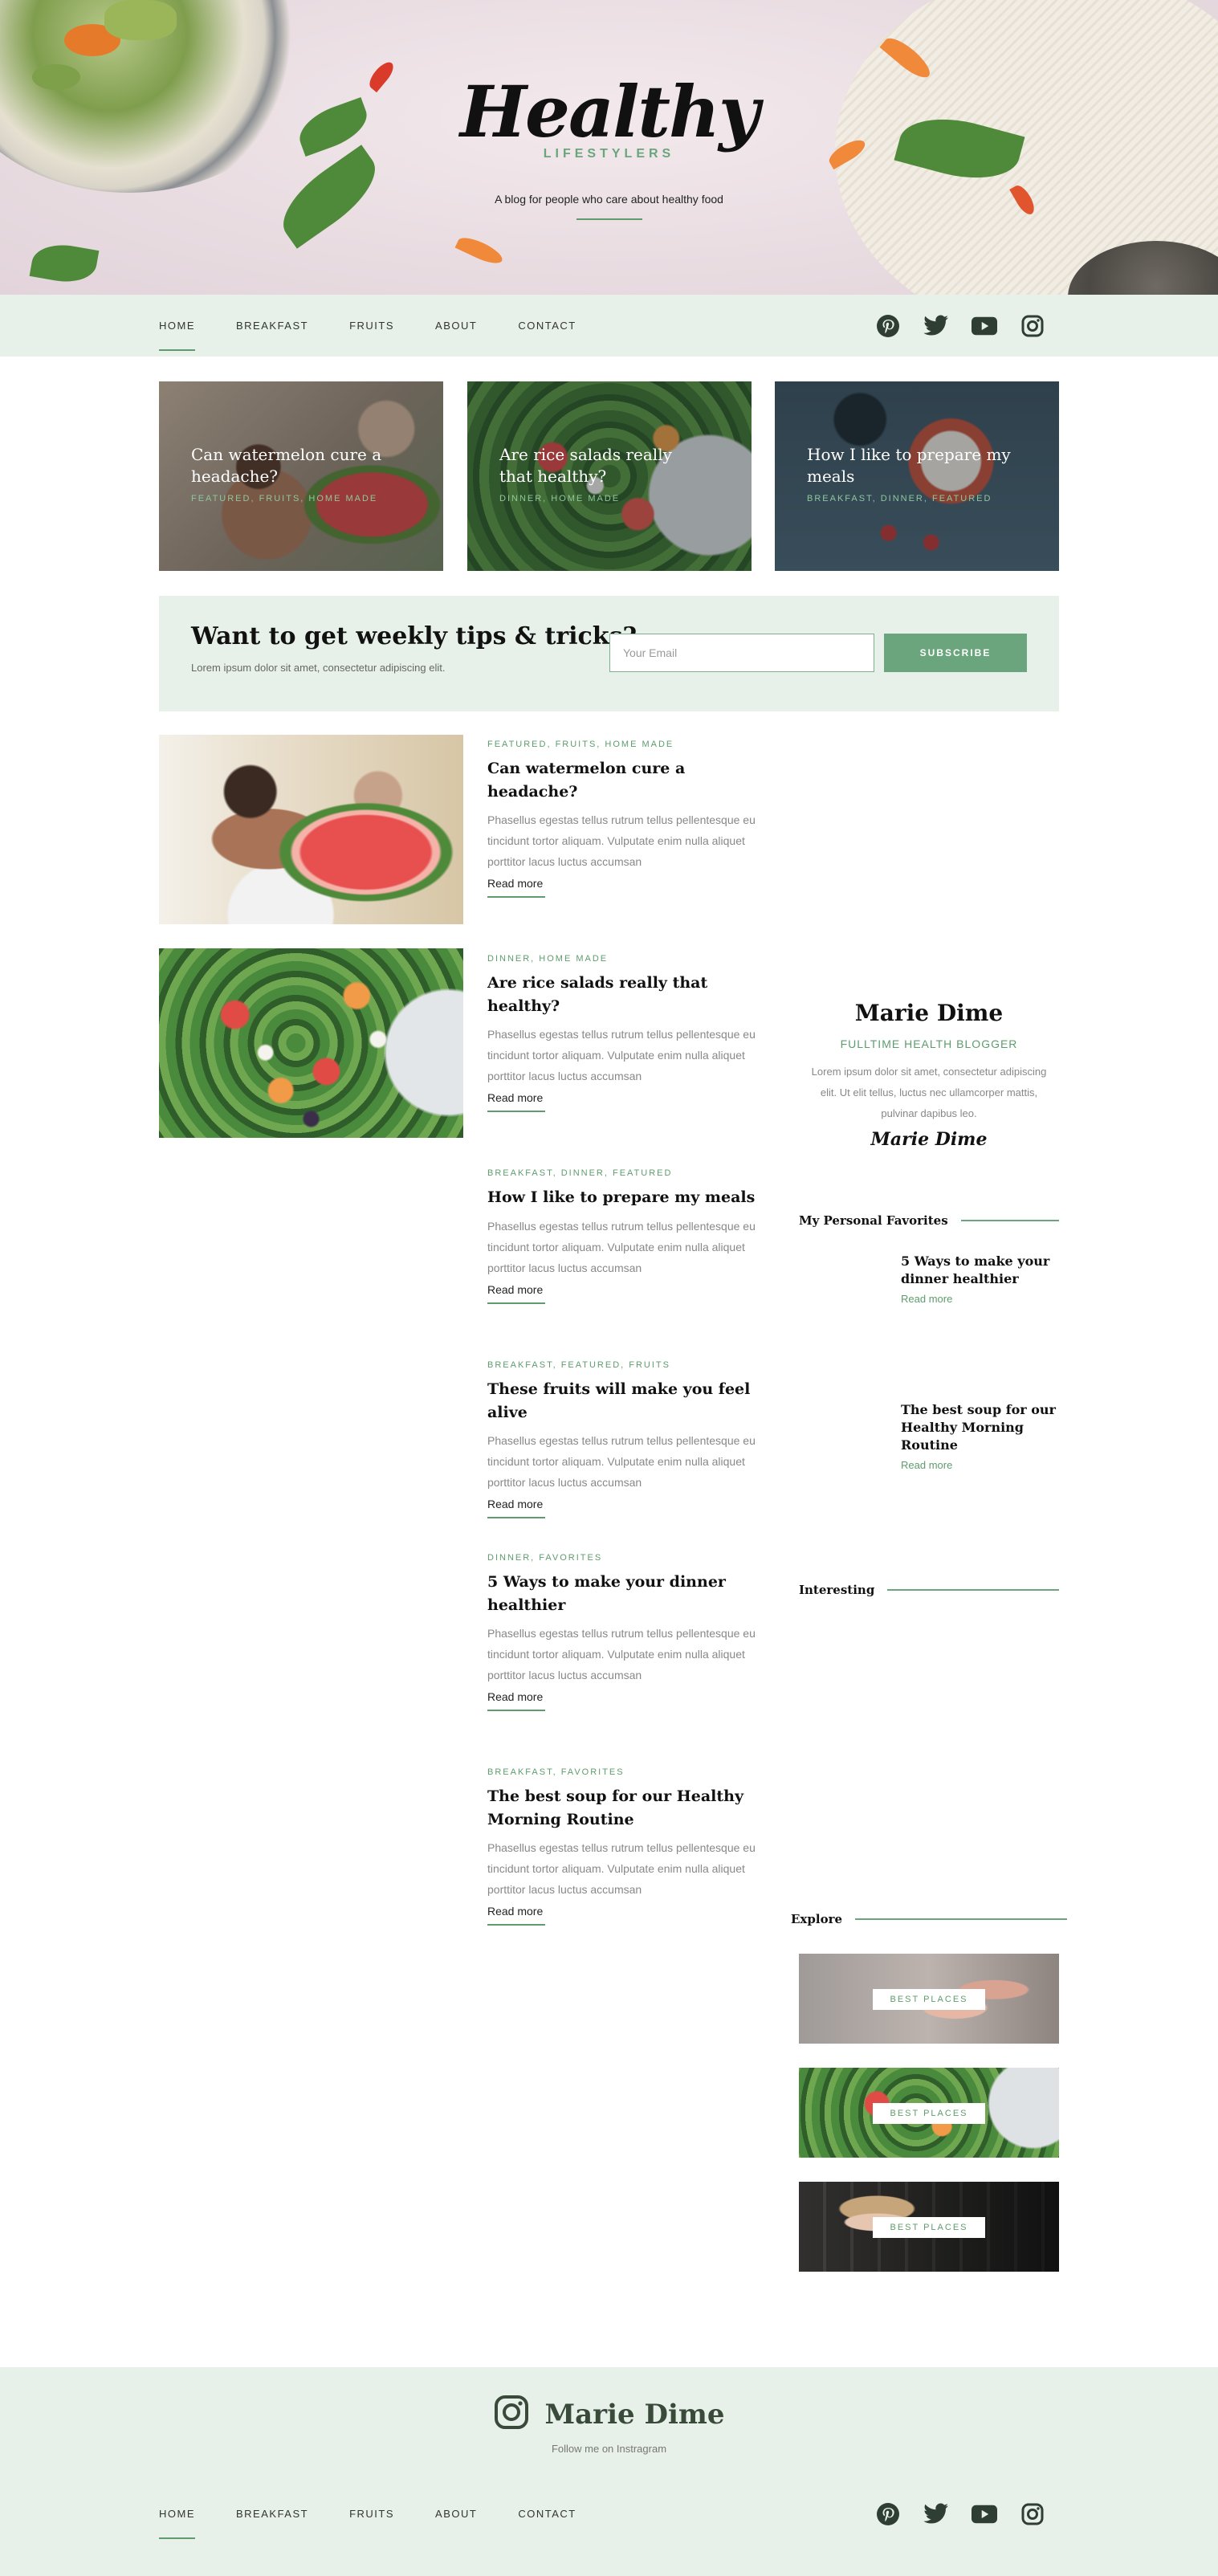 Image resolution: width=1218 pixels, height=2576 pixels. What do you see at coordinates (456, 2514) in the screenshot?
I see `footer-nav-item-about: ABOUT` at bounding box center [456, 2514].